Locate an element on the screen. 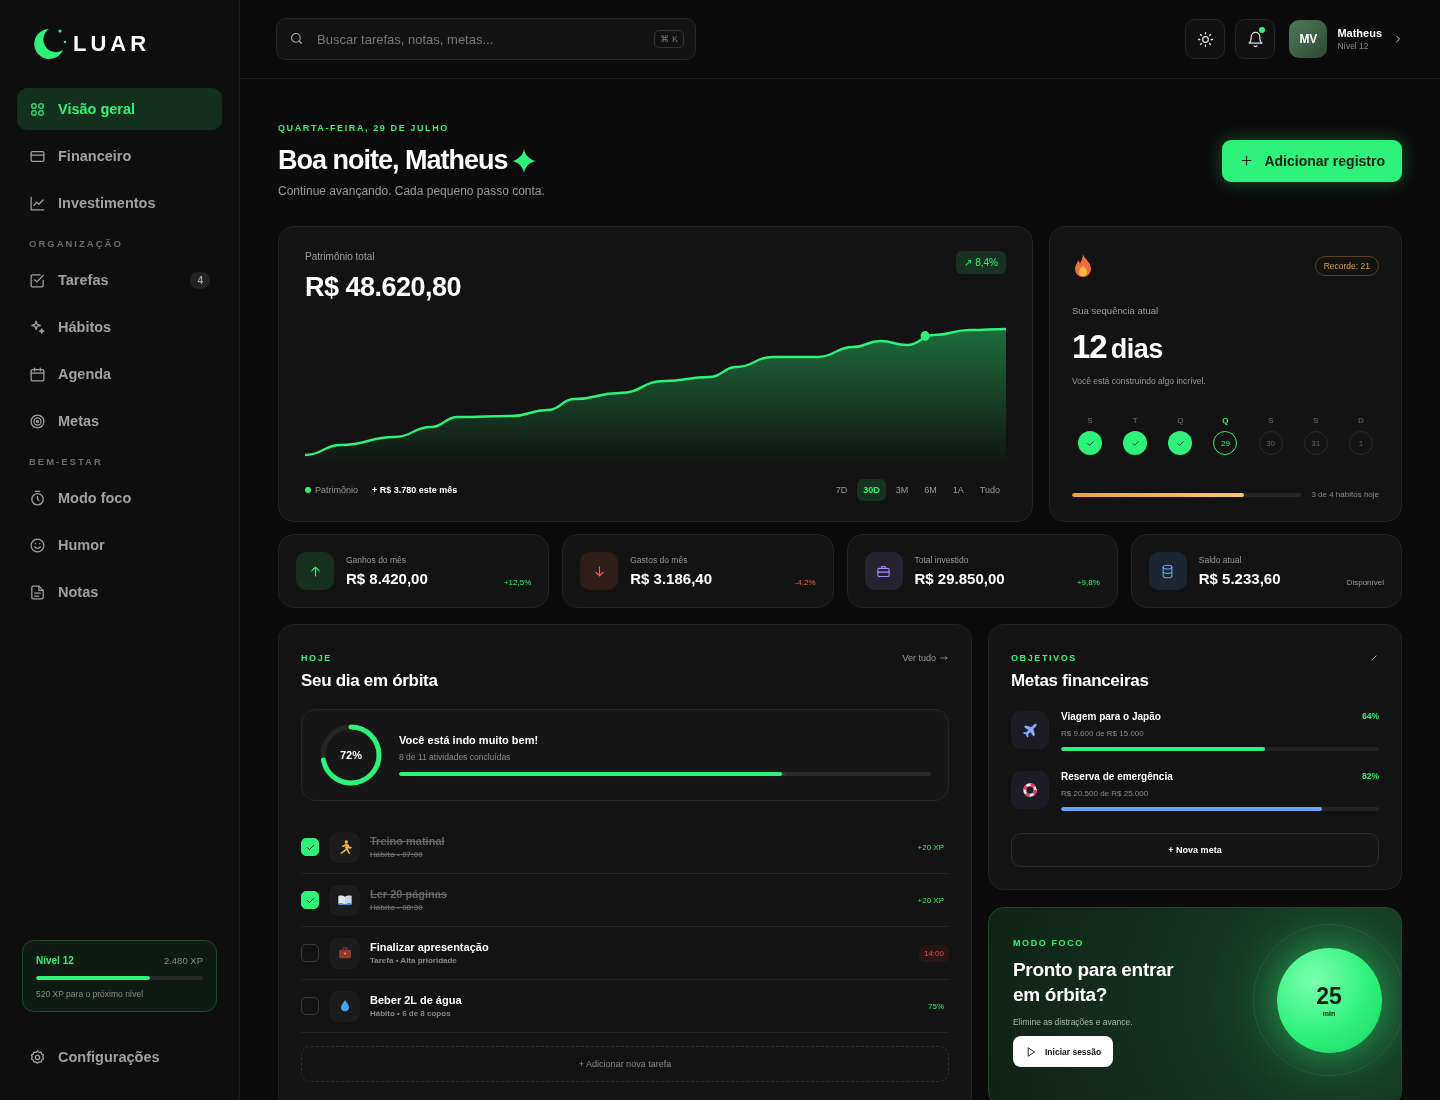  streak-unit: dias is located at coordinates (1136, 349).